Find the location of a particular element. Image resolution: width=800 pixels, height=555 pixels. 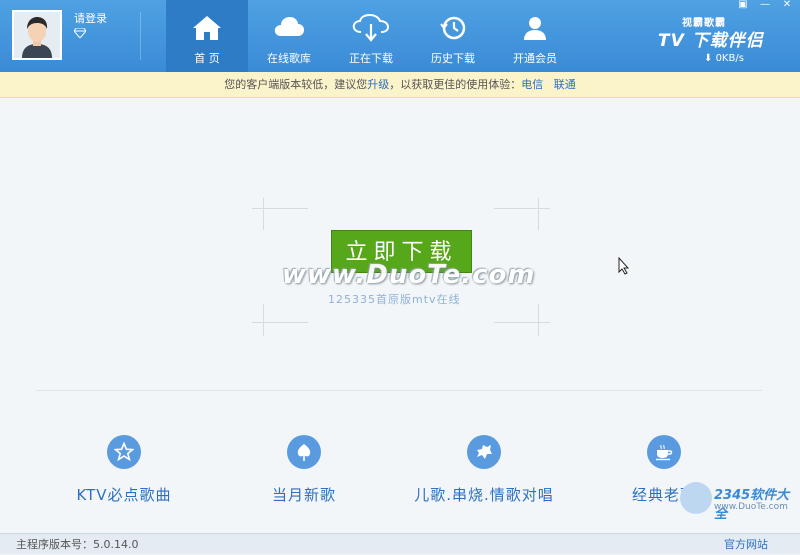

nav-history: 历史下载 is located at coordinates (453, 36).